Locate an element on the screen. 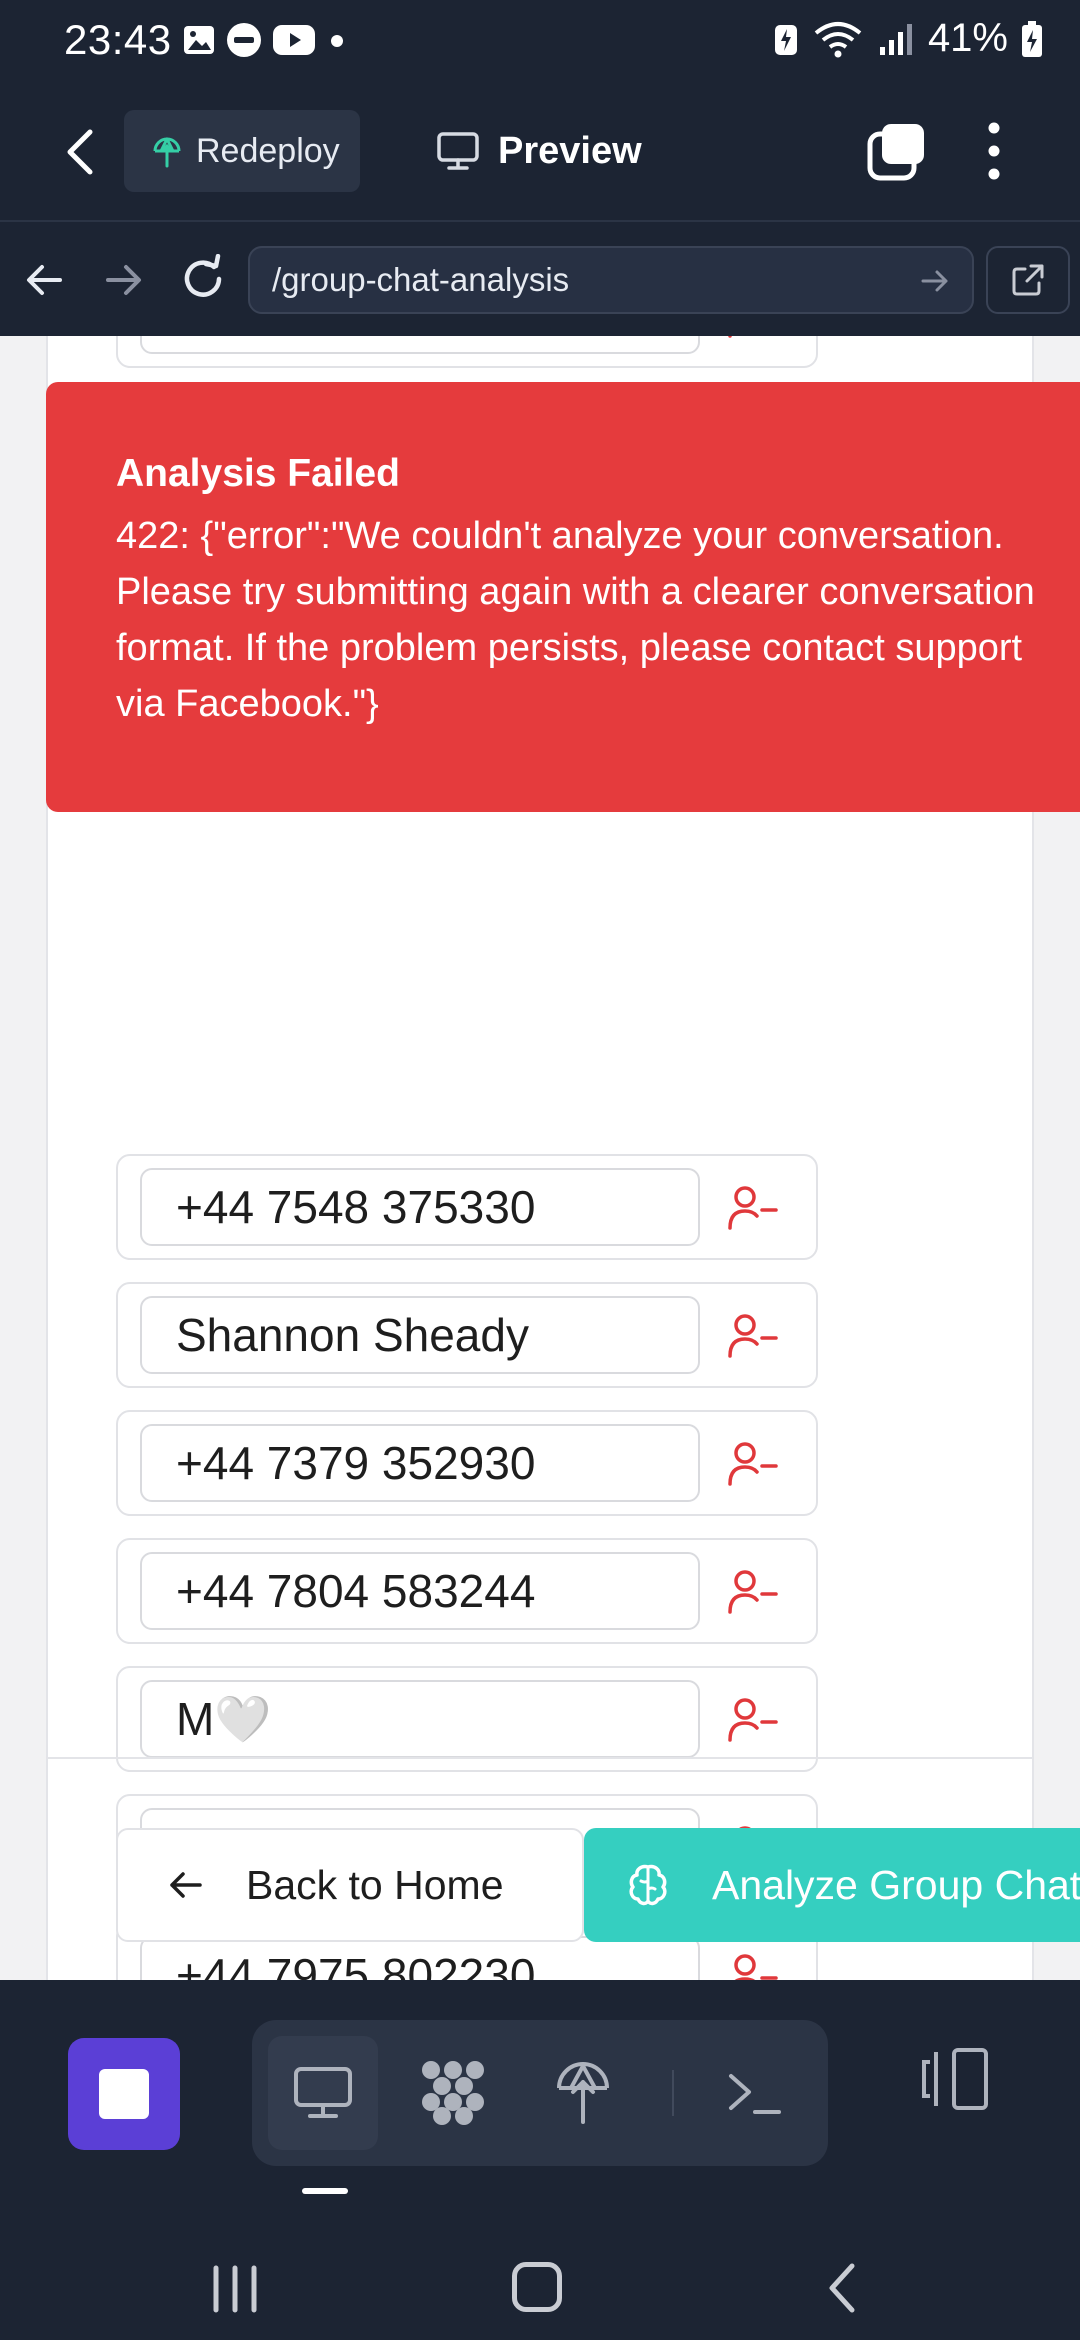  open-external-button is located at coordinates (1028, 280).